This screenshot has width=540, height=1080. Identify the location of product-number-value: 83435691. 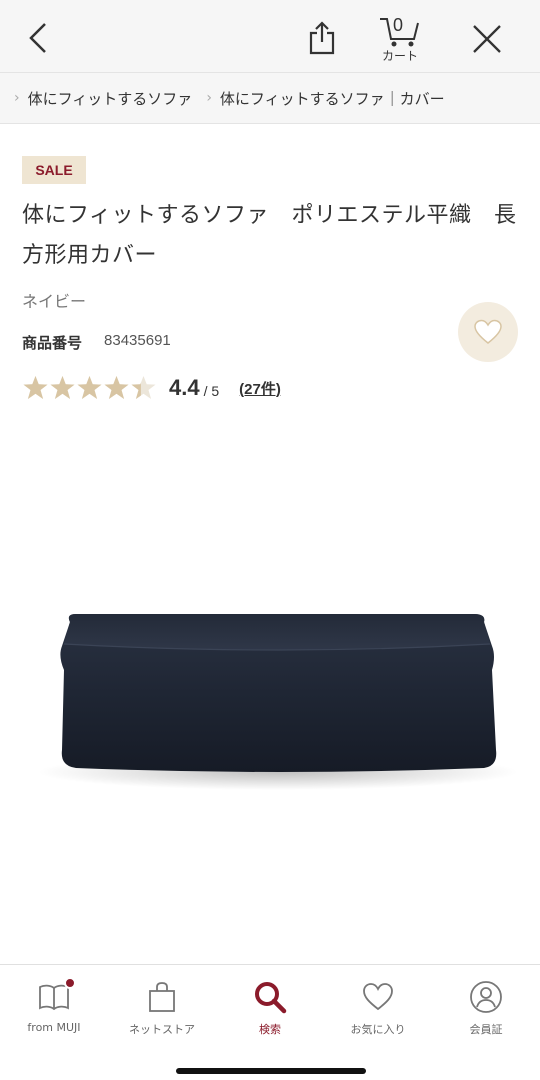
(137, 340).